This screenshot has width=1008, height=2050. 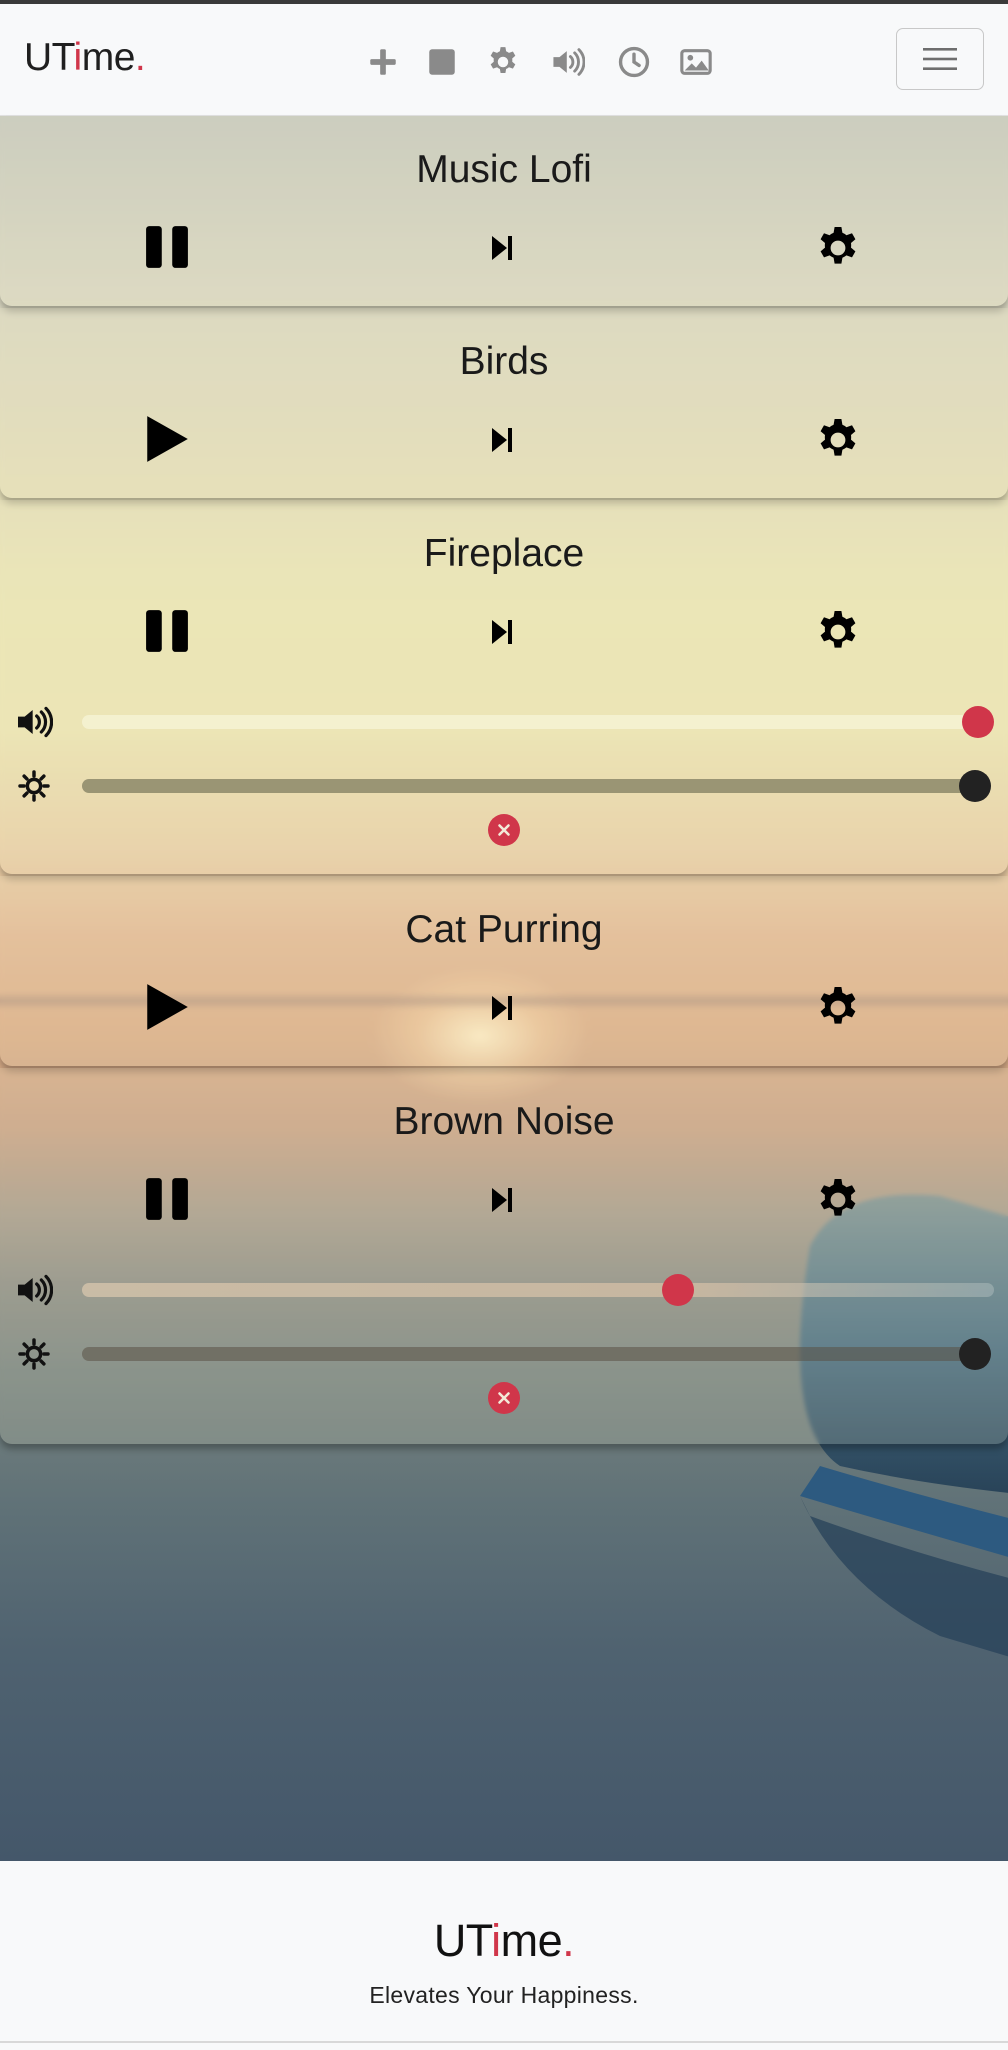 I want to click on footer: UTime. Elevates Your Happiness., so click(x=504, y=1955).